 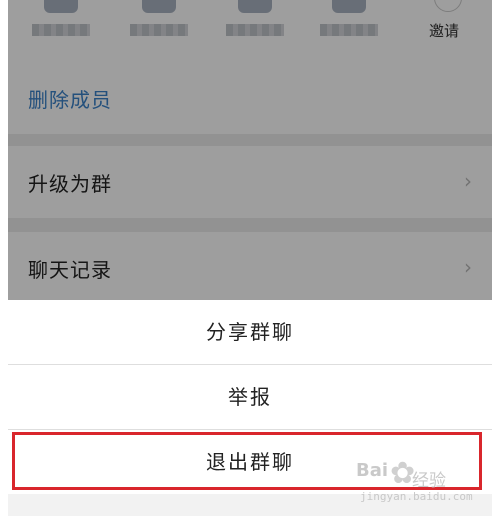 I want to click on baidu-jingyan-watermark: Bai ✿ 经验 jingyan.baidu.com, so click(x=421, y=482).